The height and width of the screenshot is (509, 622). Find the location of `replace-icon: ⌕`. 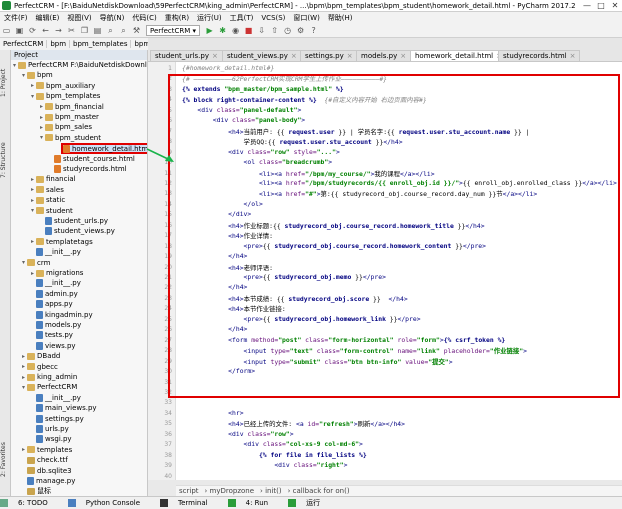

replace-icon: ⌕ is located at coordinates (123, 31).